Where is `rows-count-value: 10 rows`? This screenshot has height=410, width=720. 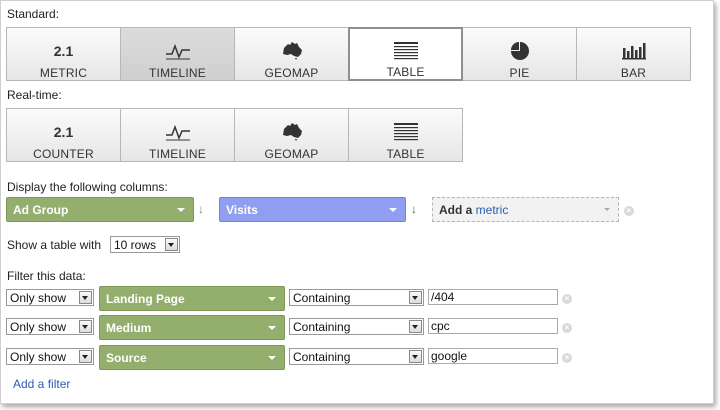
rows-count-value: 10 rows is located at coordinates (135, 244).